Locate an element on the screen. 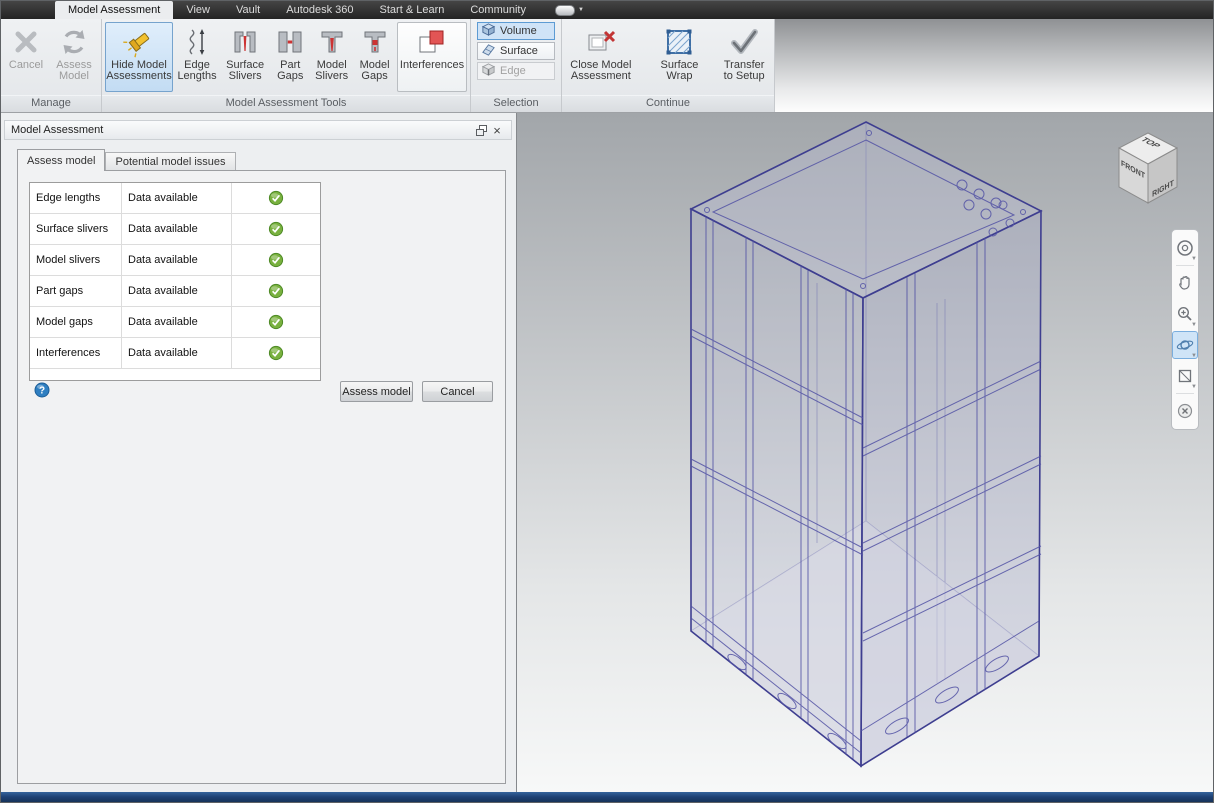 The image size is (1214, 803). navigation-wheel-button: ▼ is located at coordinates (1185, 248).